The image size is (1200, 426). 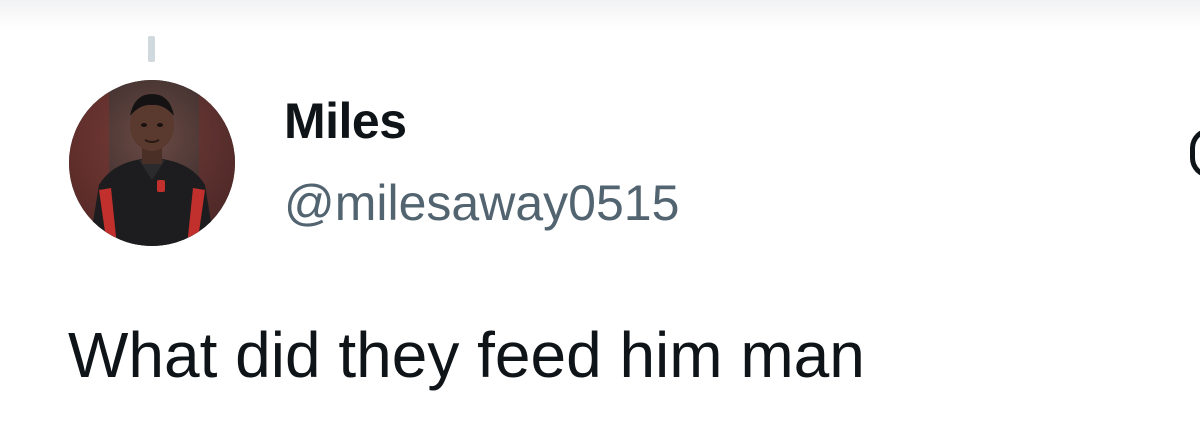 I want to click on avatar, so click(x=152, y=163).